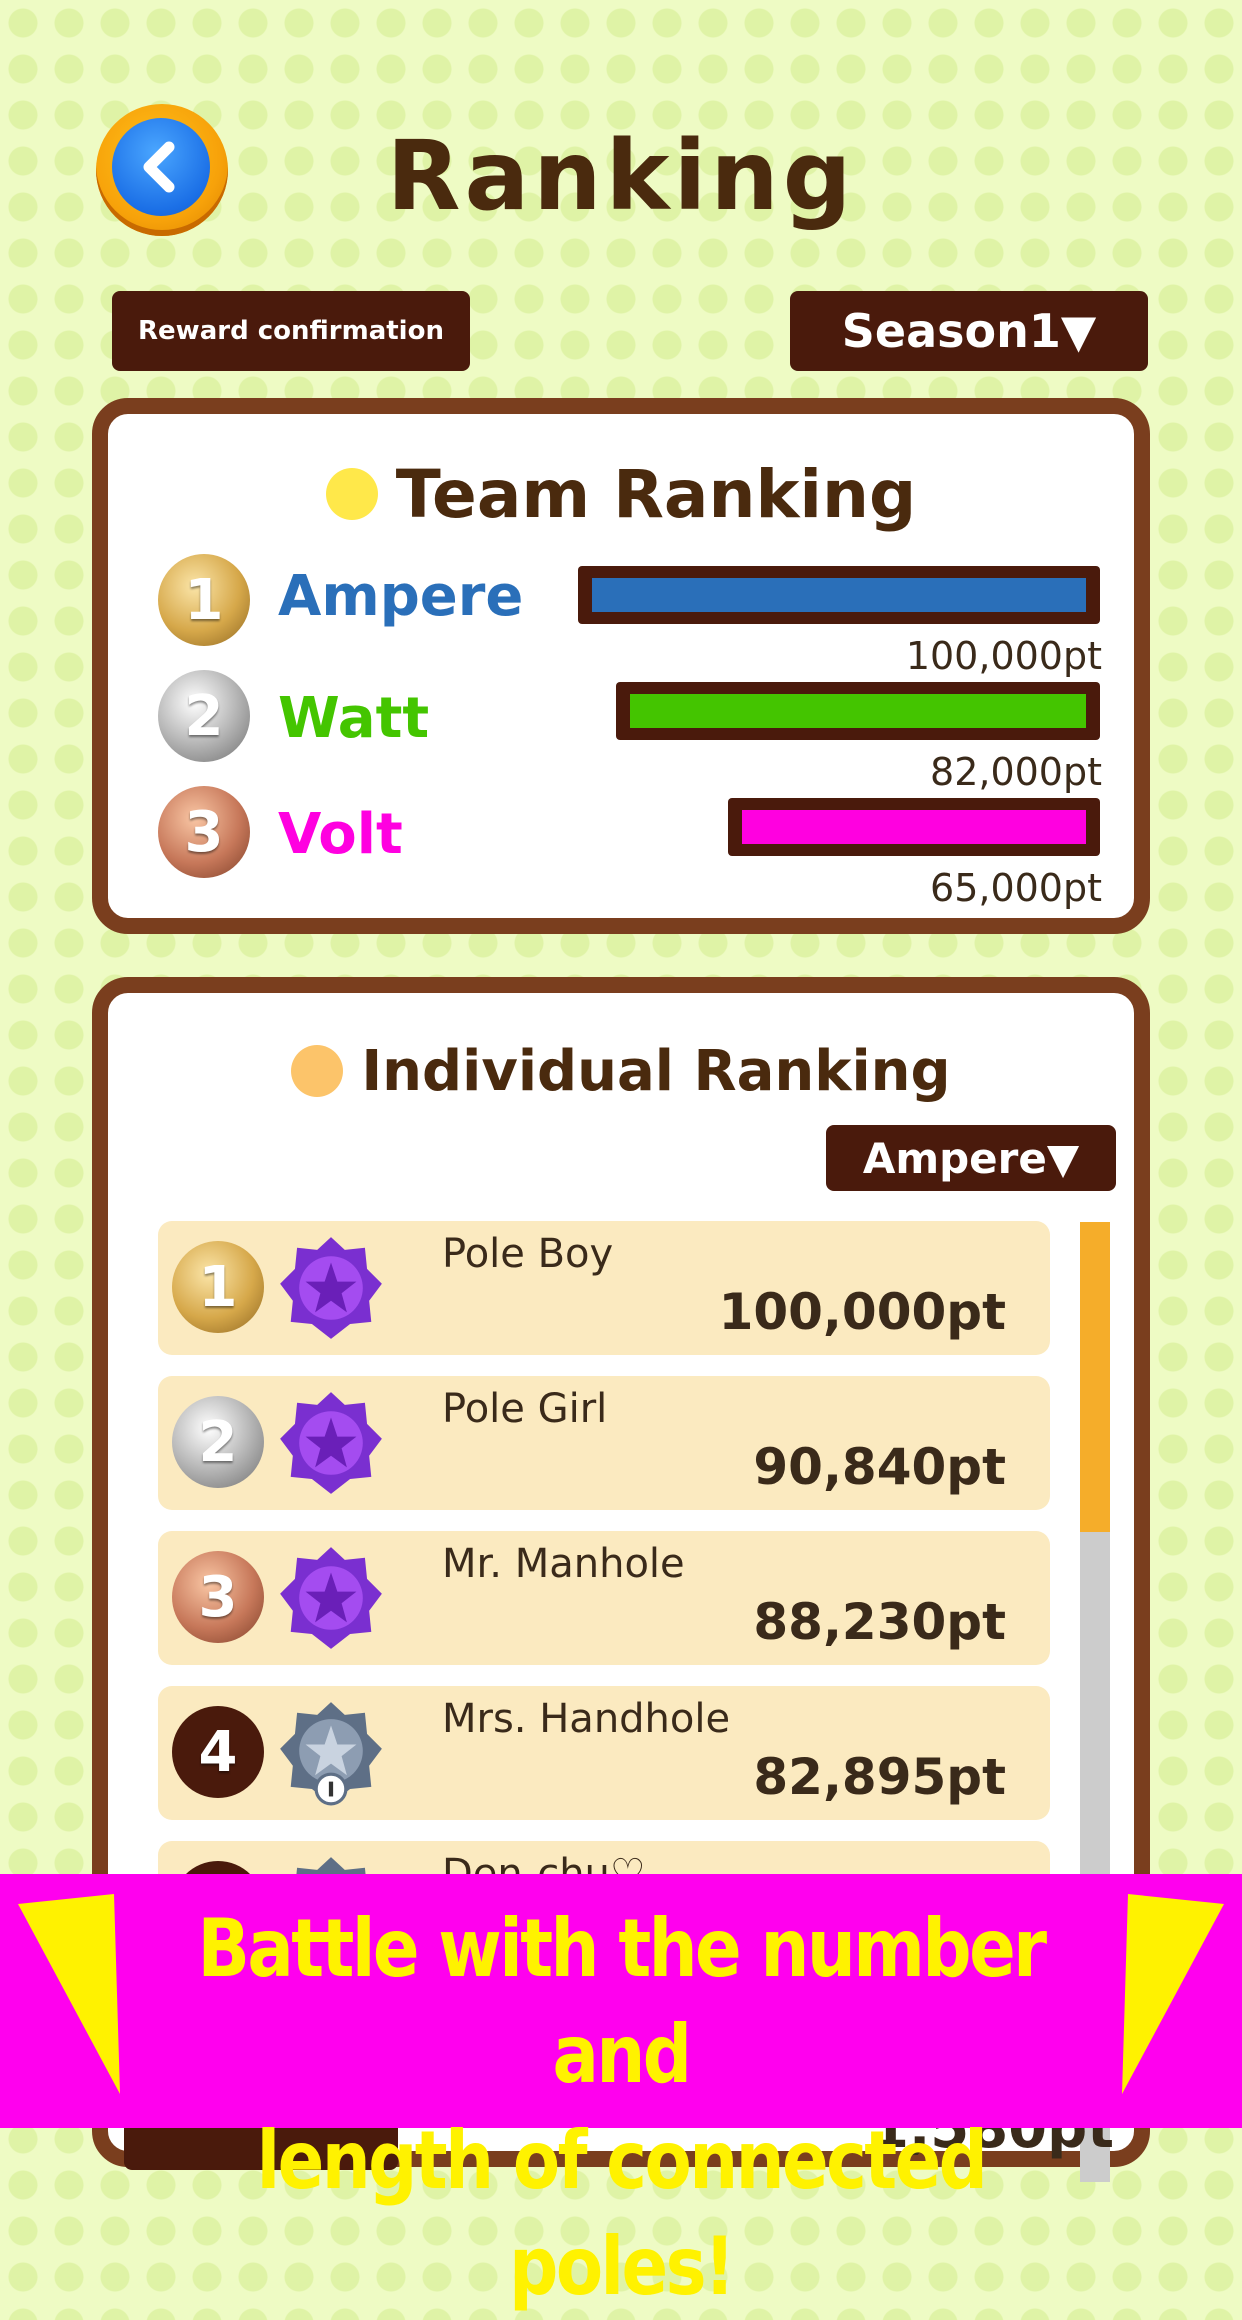 The height and width of the screenshot is (2320, 1242). What do you see at coordinates (340, 834) in the screenshot?
I see `team-name-volt: Volt` at bounding box center [340, 834].